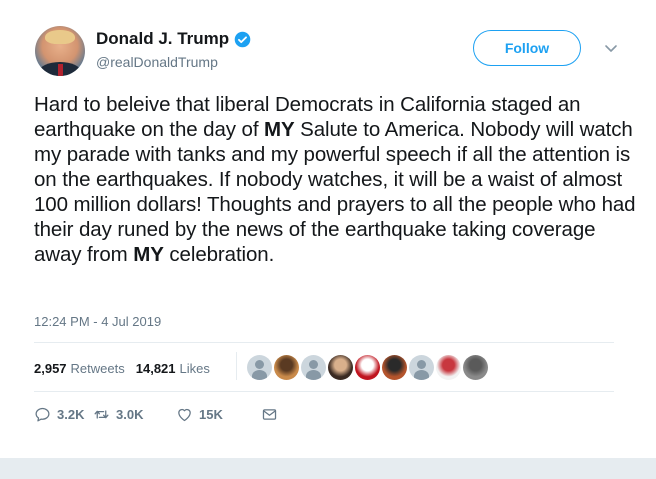  I want to click on tweet-timestamp: 12:24 PM - 4 Jul 2019, so click(97, 321).